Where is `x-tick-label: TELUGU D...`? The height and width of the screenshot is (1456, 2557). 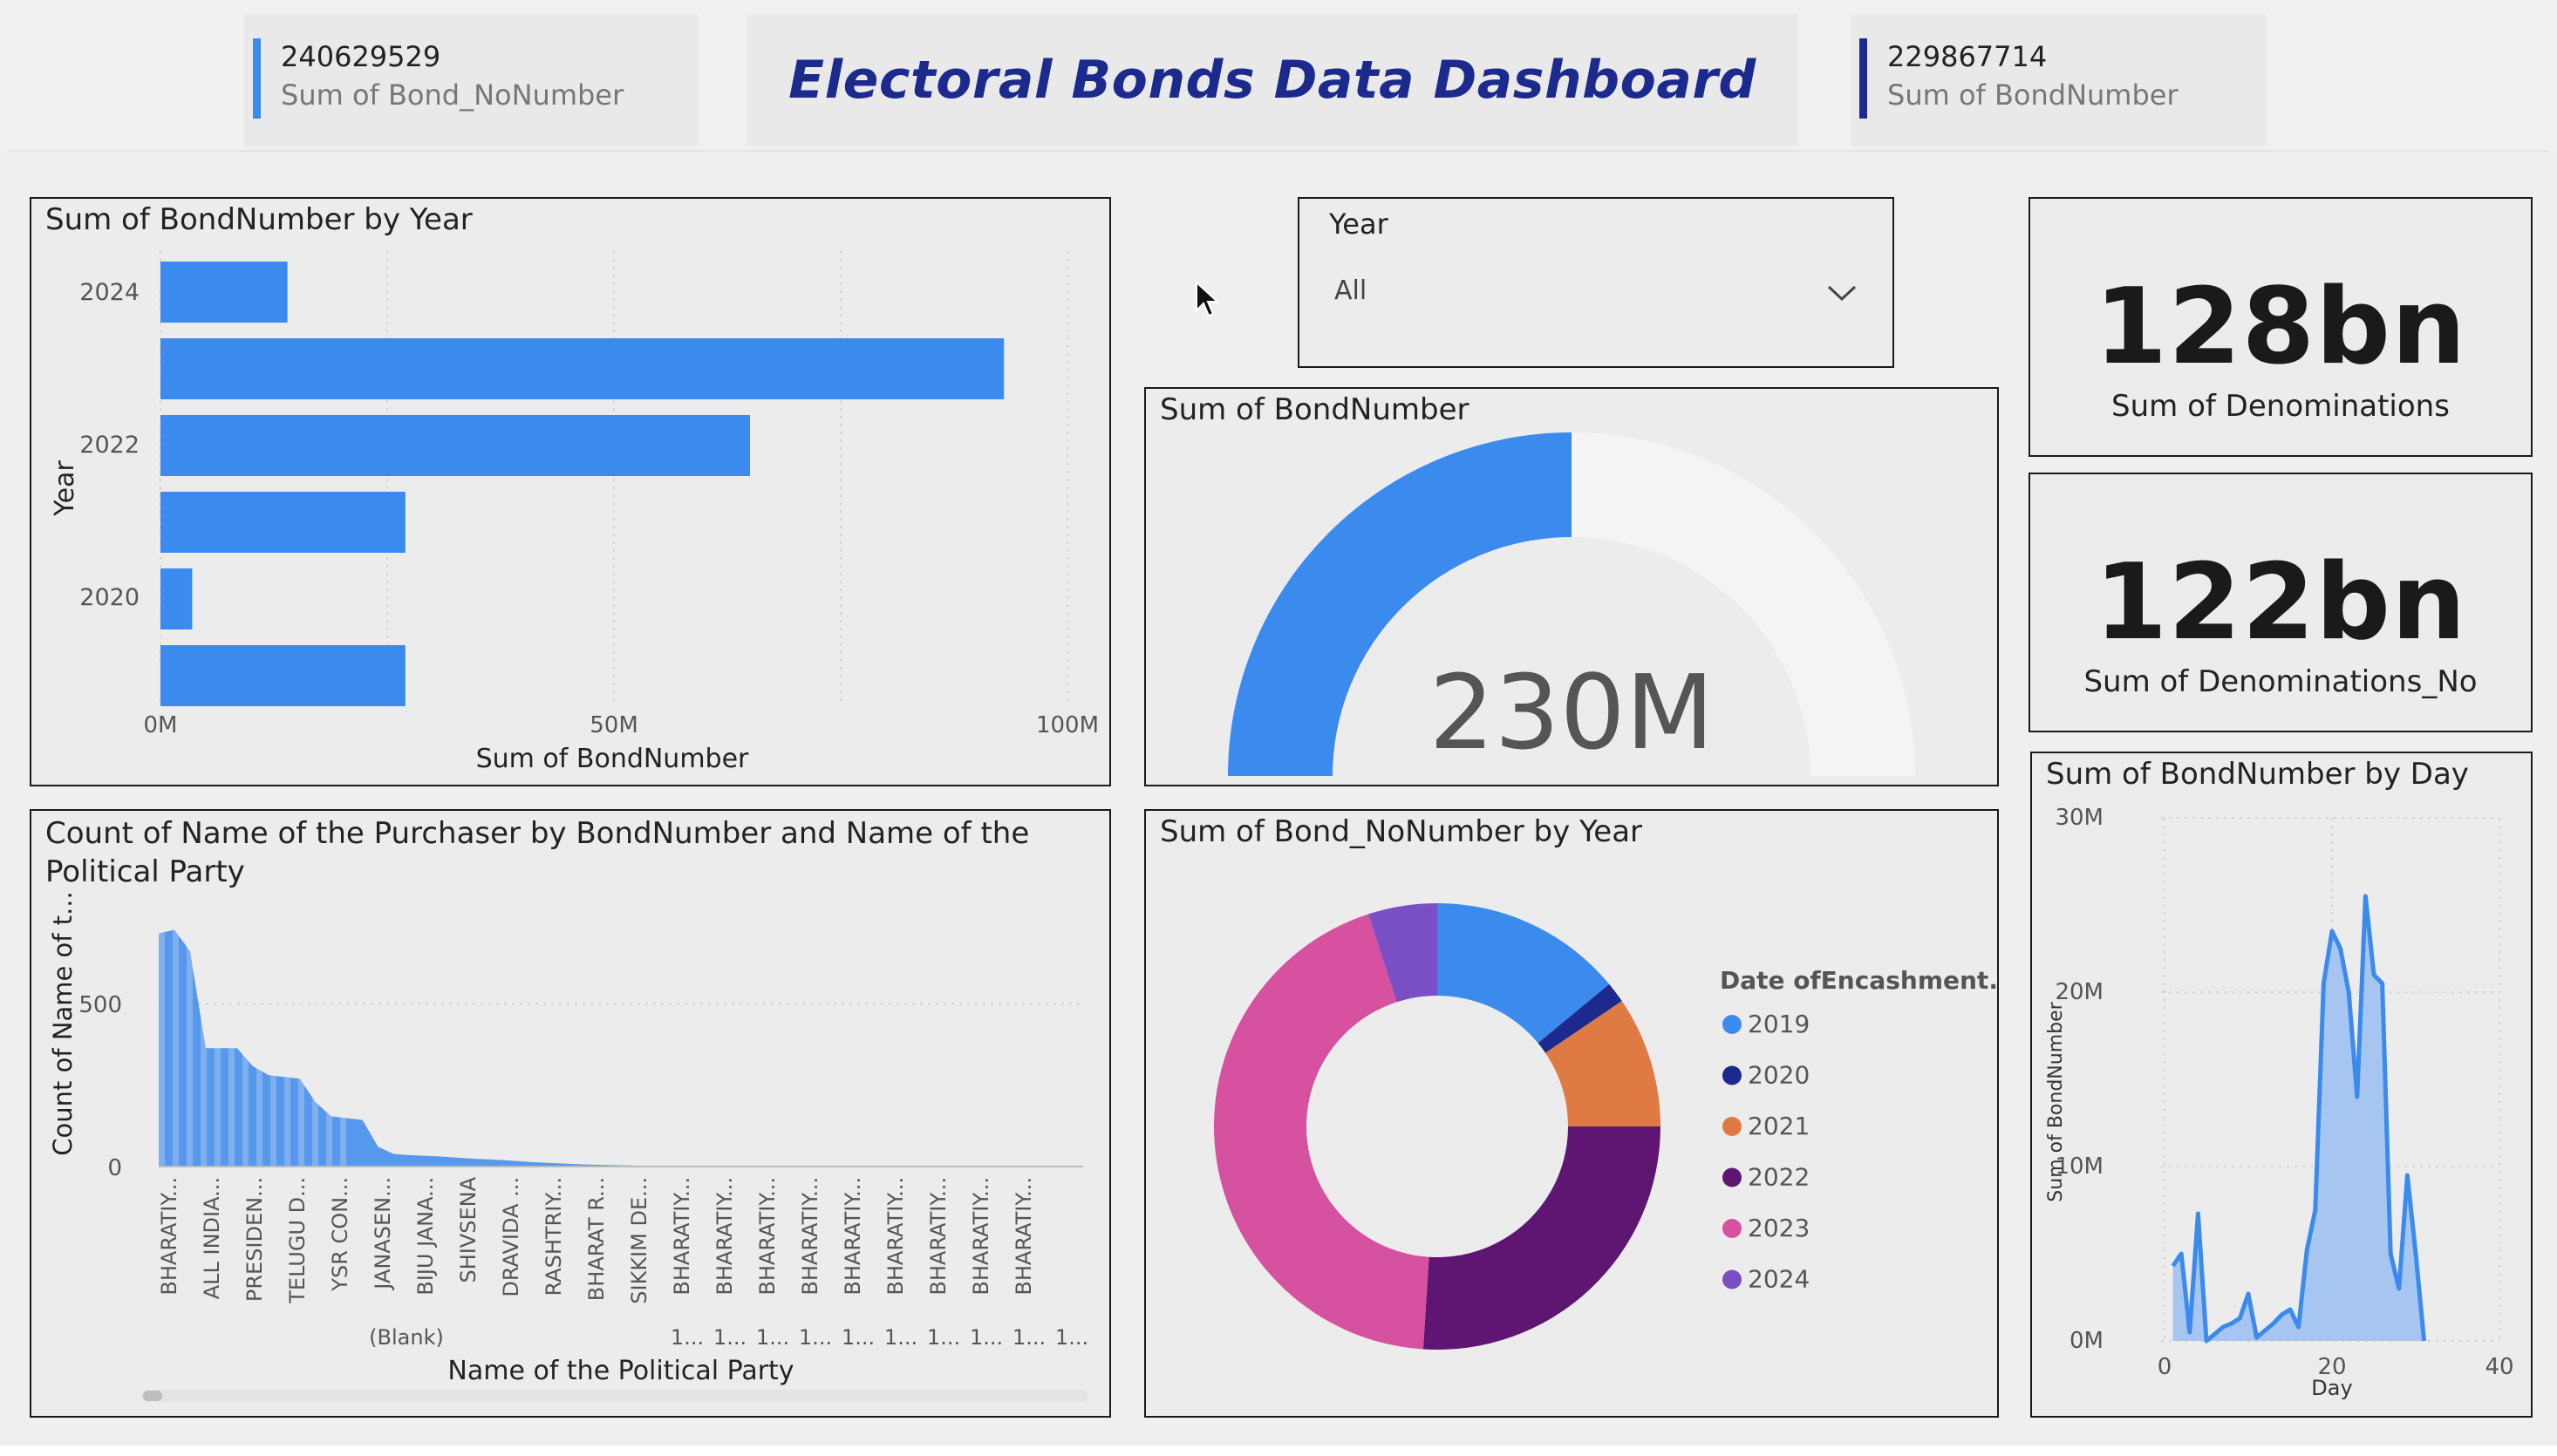 x-tick-label: TELUGU D... is located at coordinates (297, 1240).